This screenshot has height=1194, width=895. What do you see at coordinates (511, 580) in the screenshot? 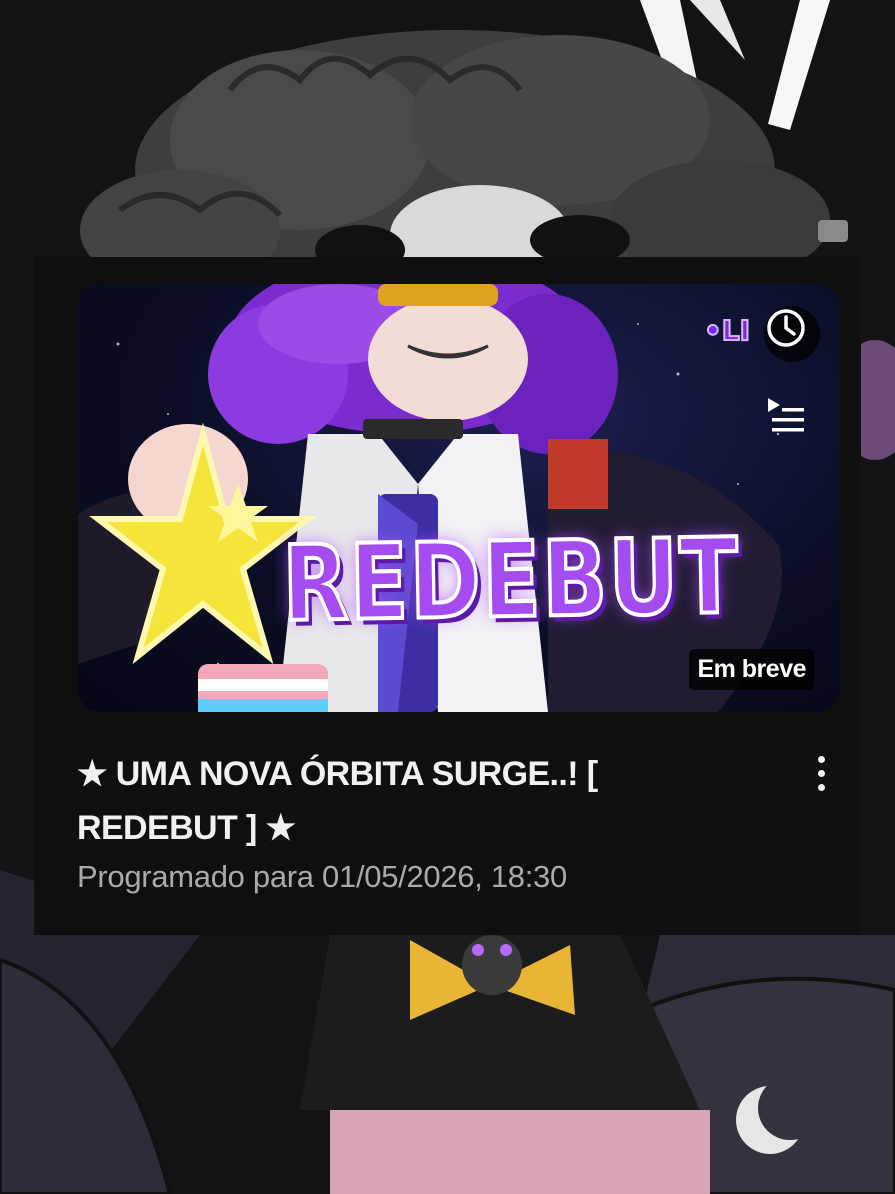
I see `thumbnail-title-text: REDEBUT` at bounding box center [511, 580].